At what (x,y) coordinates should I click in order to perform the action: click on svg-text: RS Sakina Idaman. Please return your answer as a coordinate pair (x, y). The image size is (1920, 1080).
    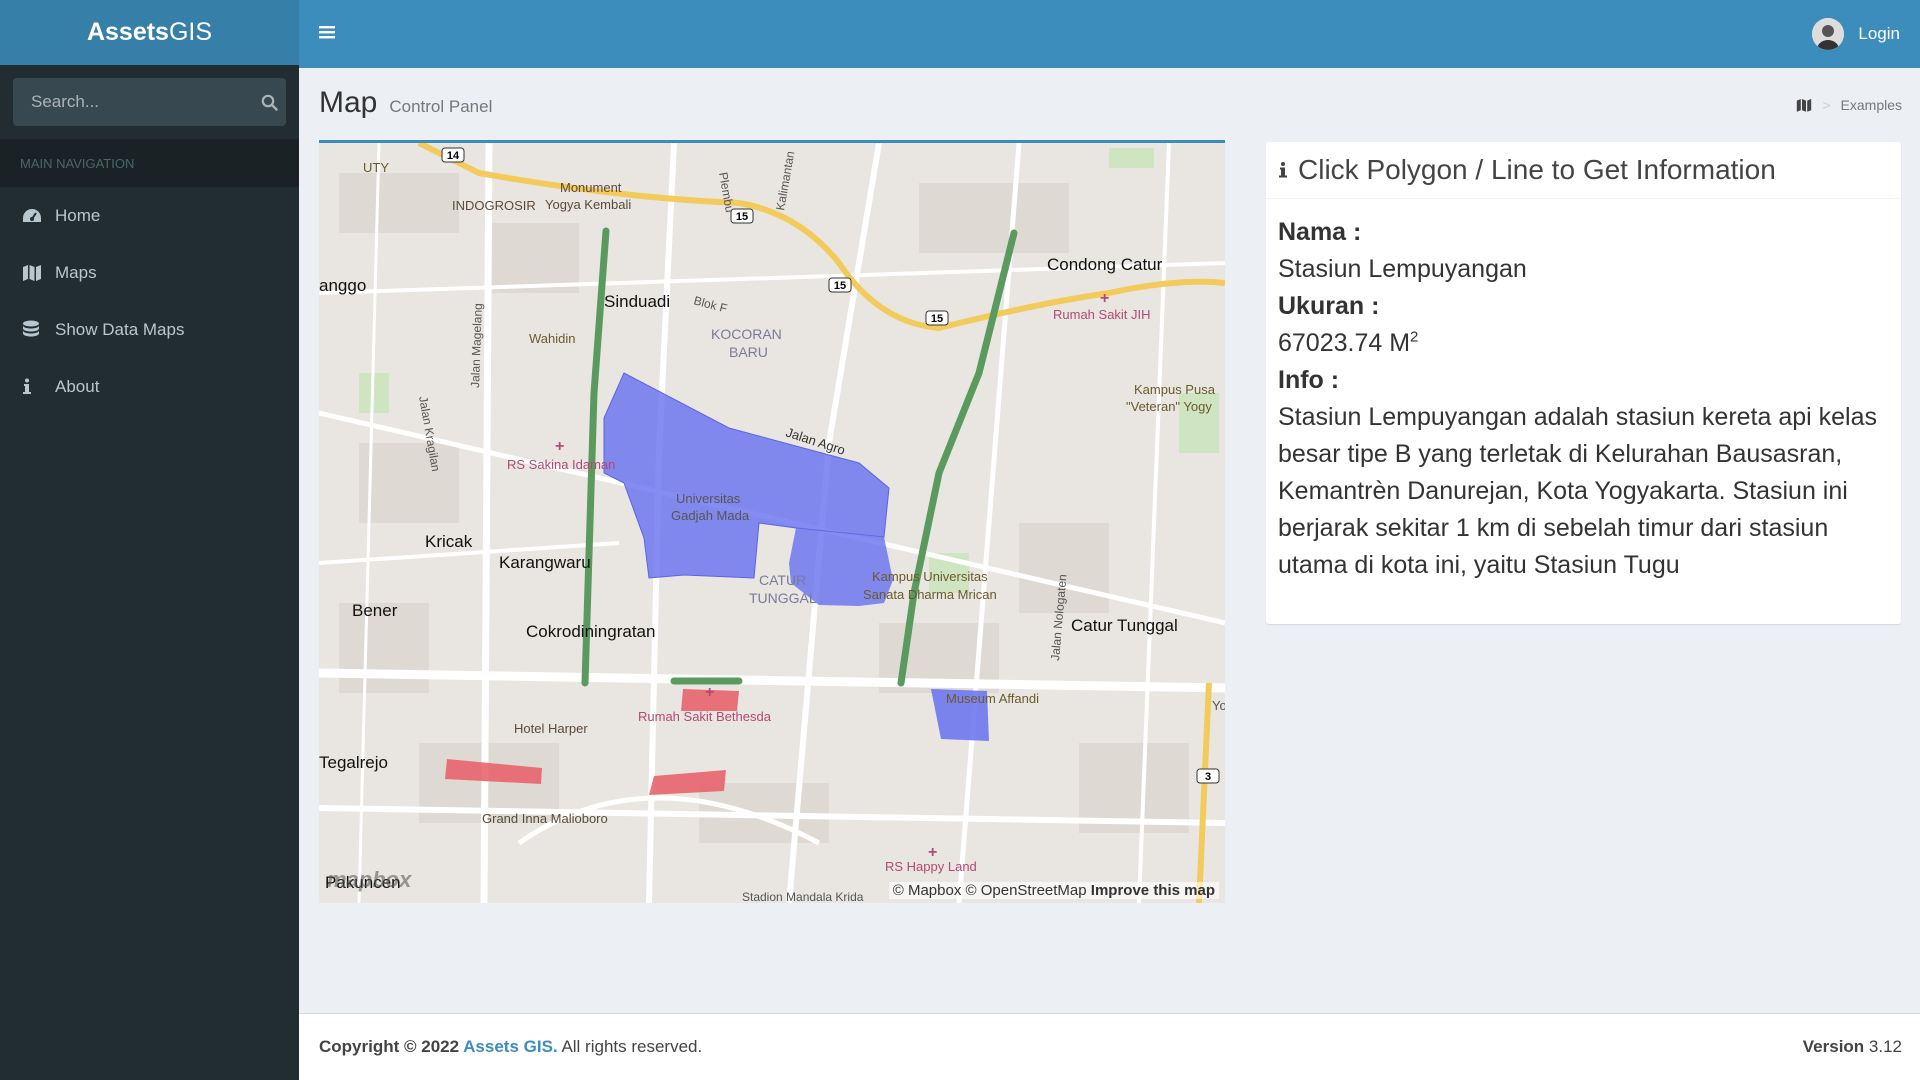
    Looking at the image, I should click on (561, 464).